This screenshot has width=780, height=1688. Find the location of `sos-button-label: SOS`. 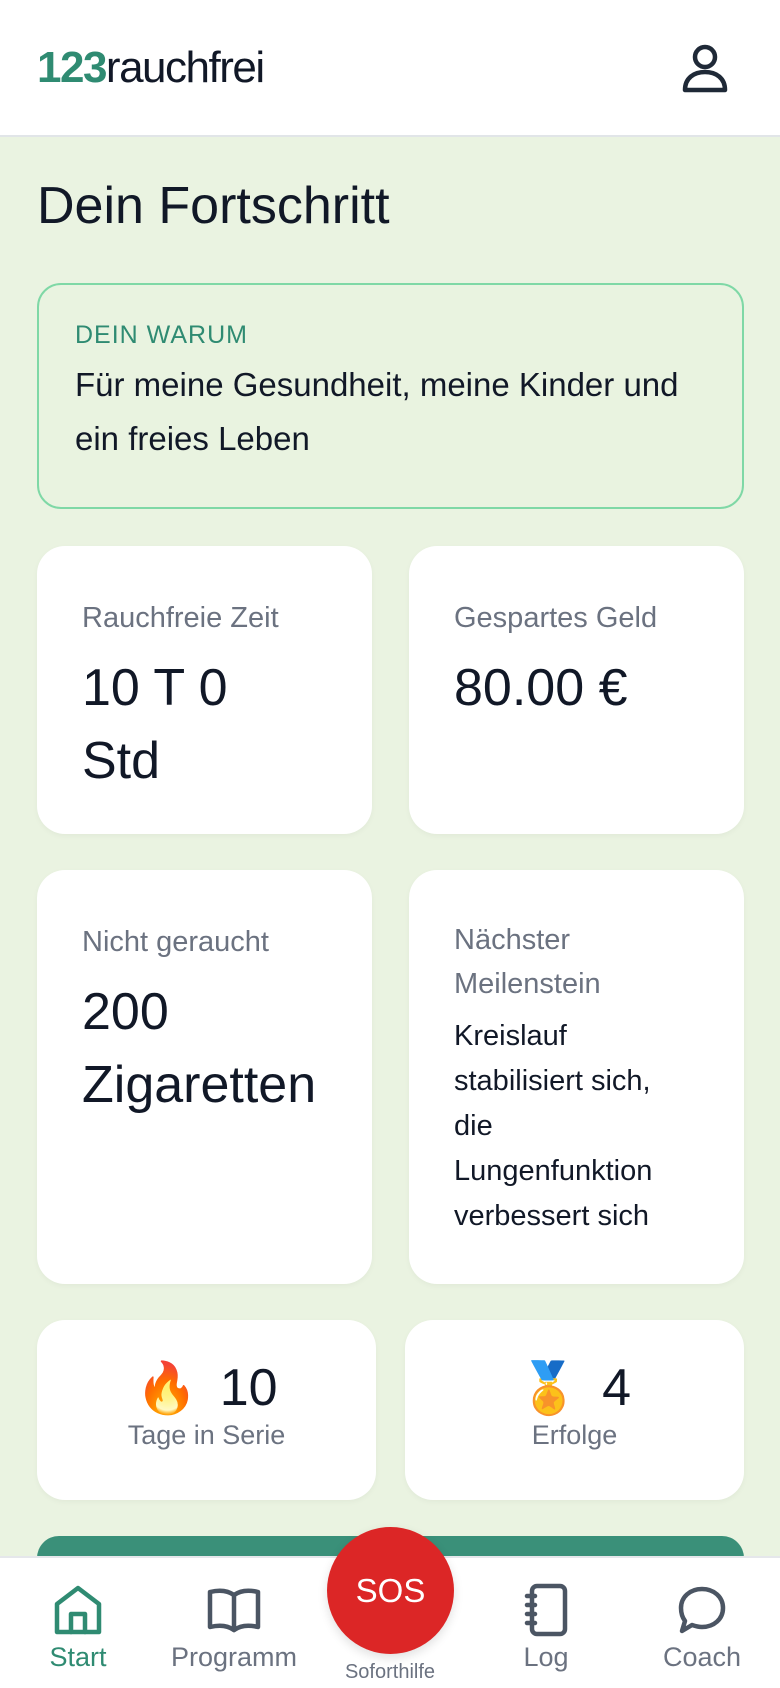

sos-button-label: SOS is located at coordinates (390, 1590).